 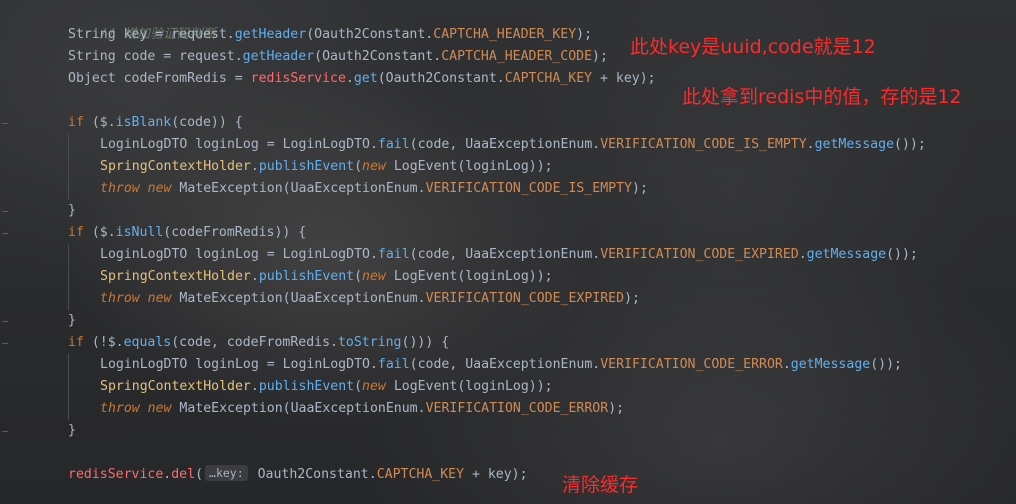 What do you see at coordinates (365, 78) in the screenshot?
I see `method-token: get` at bounding box center [365, 78].